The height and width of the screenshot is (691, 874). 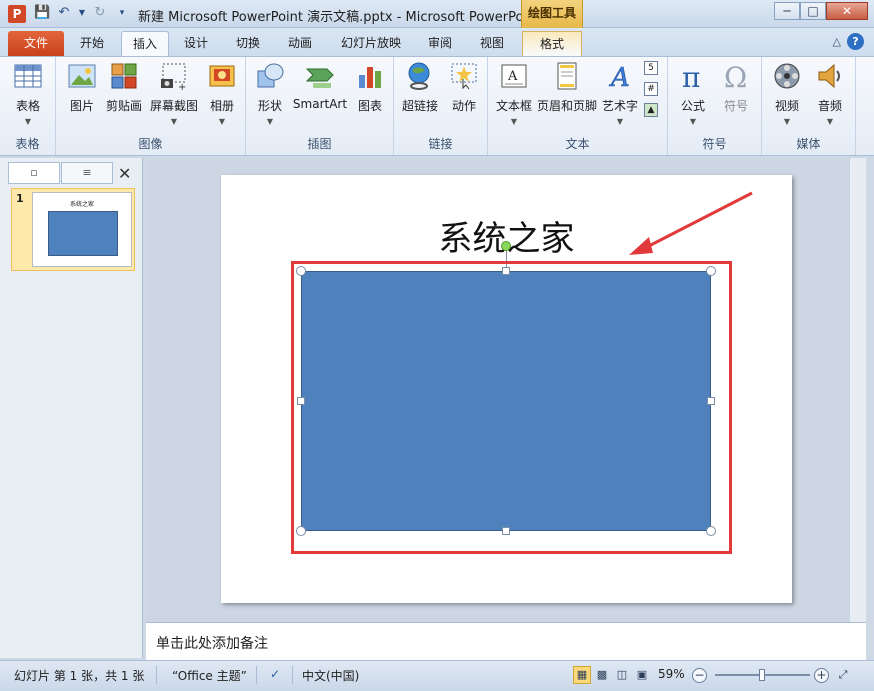 What do you see at coordinates (122, 13) in the screenshot?
I see `customize-qat-icon: ▾` at bounding box center [122, 13].